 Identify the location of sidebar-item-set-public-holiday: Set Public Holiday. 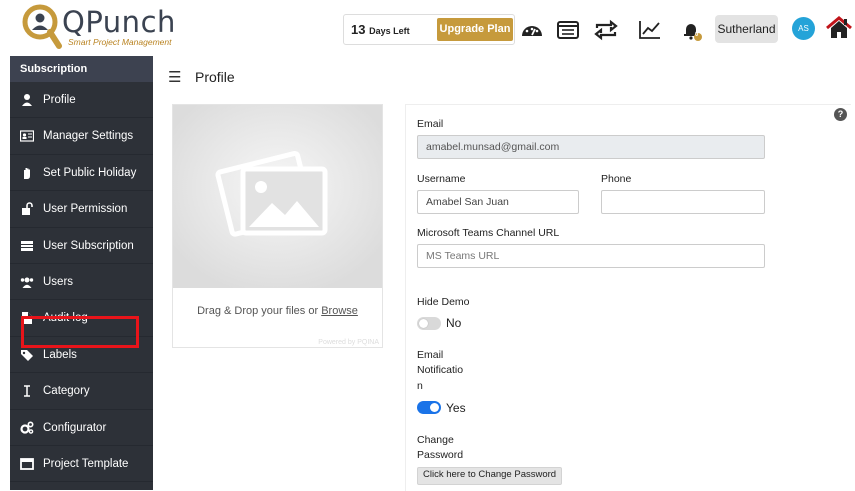
(81, 173).